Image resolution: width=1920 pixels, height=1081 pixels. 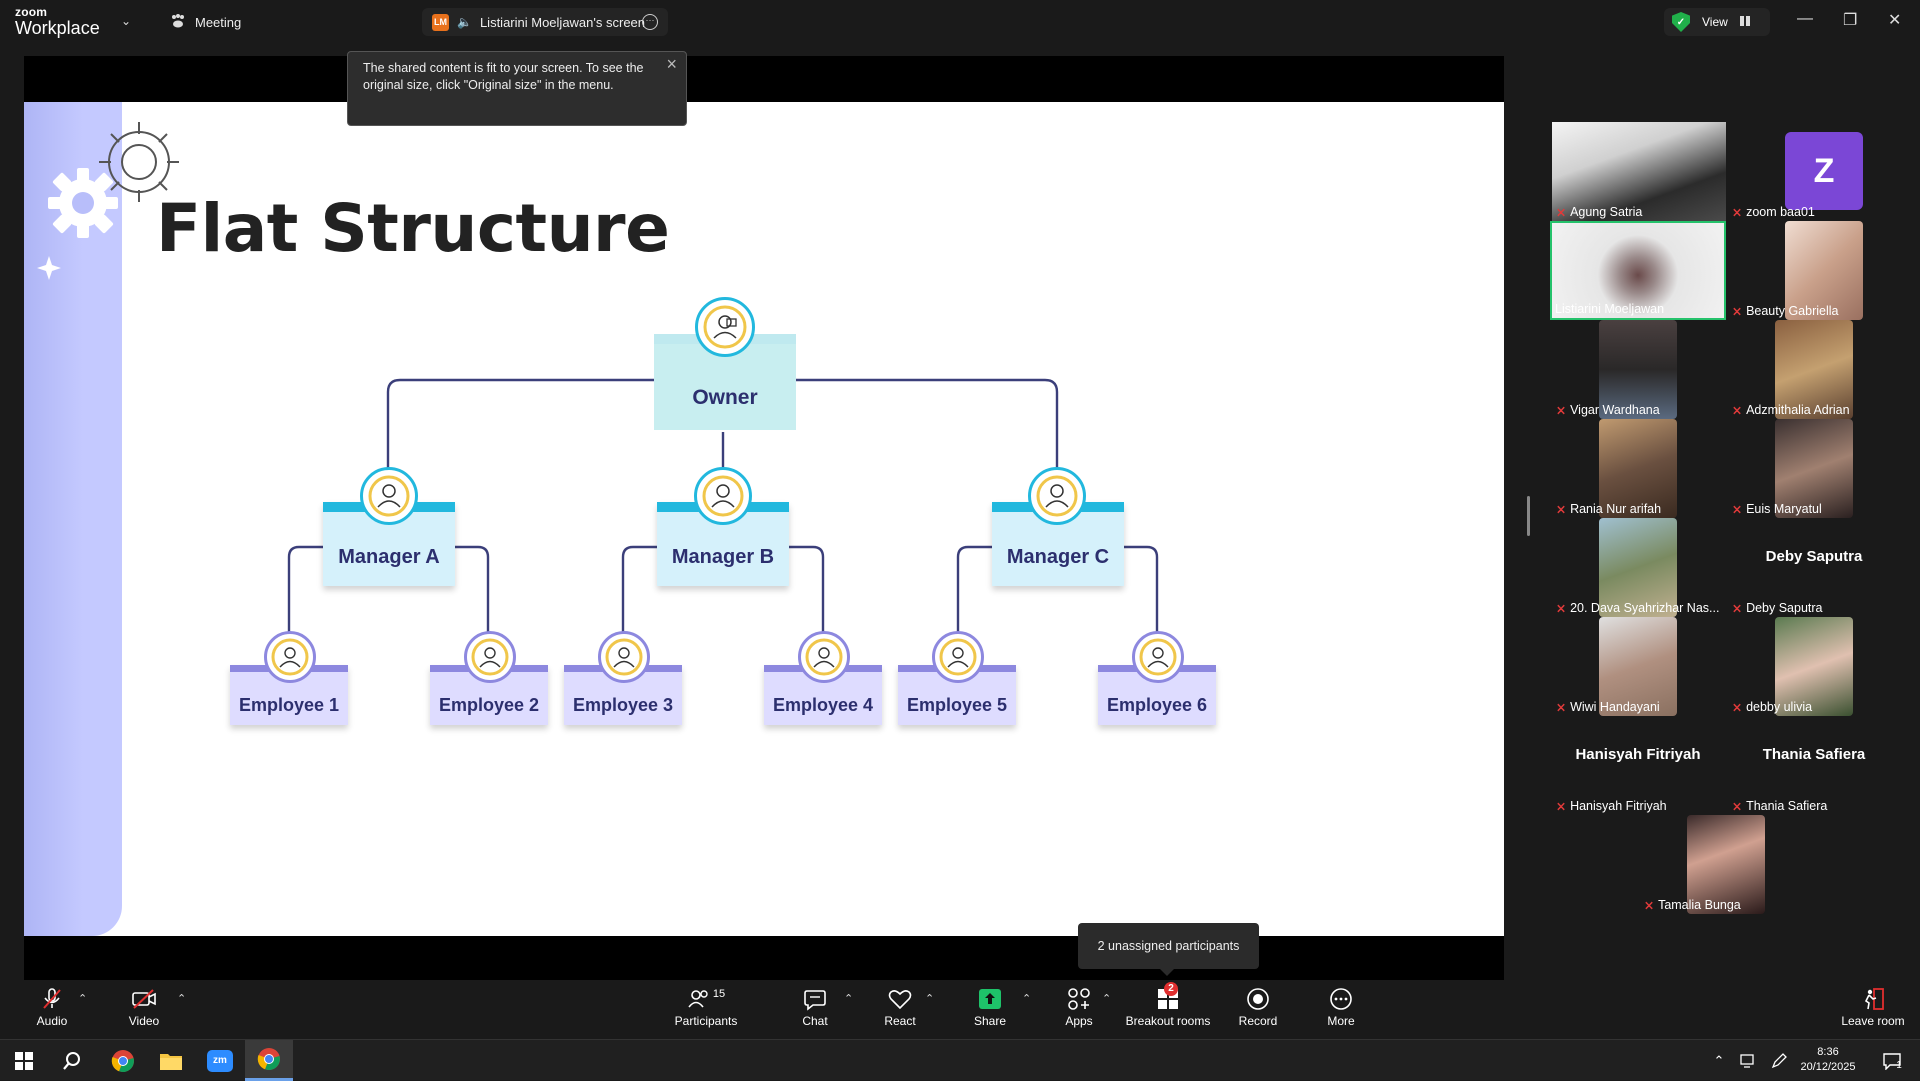 What do you see at coordinates (181, 998) in the screenshot?
I see `video-options-caret-icon: ⌃` at bounding box center [181, 998].